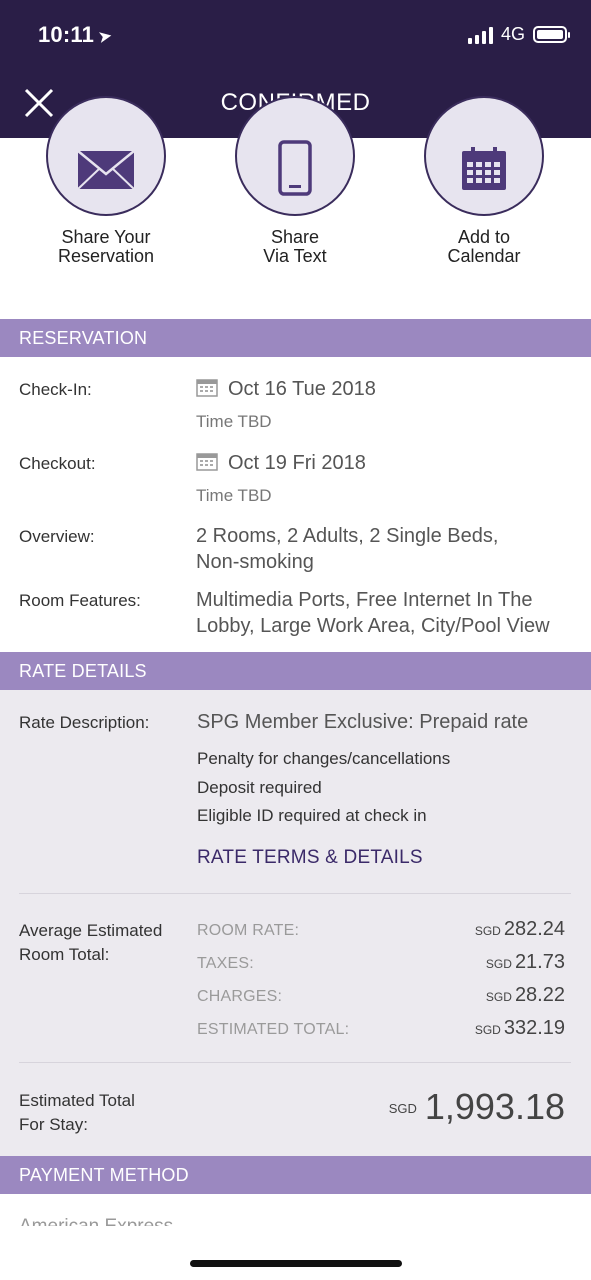 This screenshot has height=1280, width=591. Describe the element at coordinates (480, 35) in the screenshot. I see `signal-icon` at that location.